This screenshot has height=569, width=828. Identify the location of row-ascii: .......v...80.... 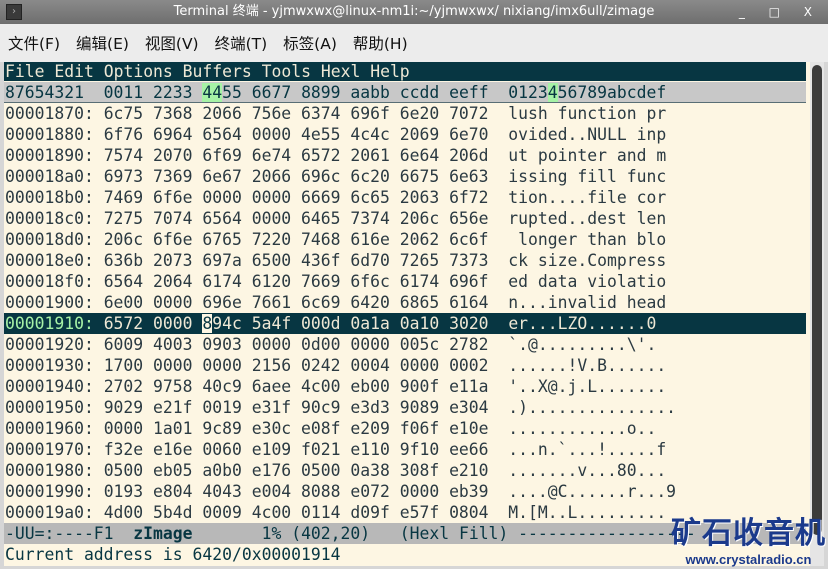
(587, 470).